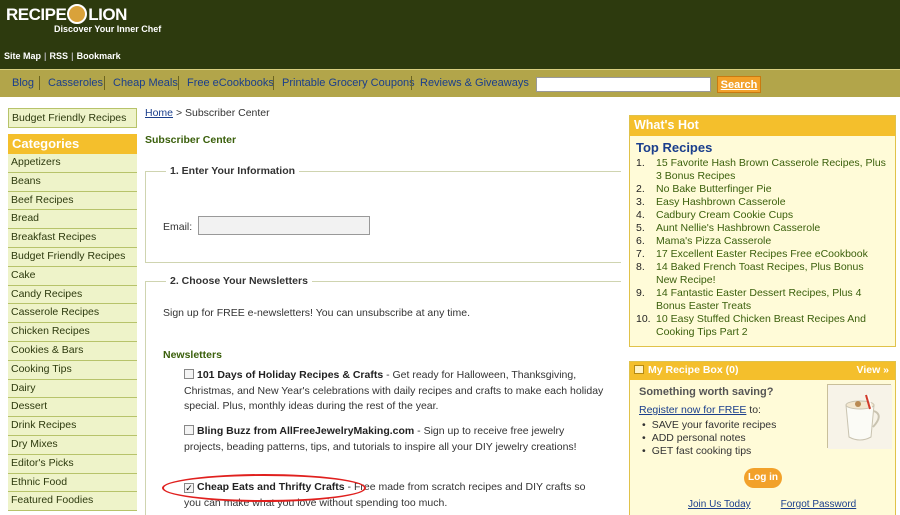 This screenshot has height=515, width=900. What do you see at coordinates (23, 83) in the screenshot?
I see `nav-blog: Blog` at bounding box center [23, 83].